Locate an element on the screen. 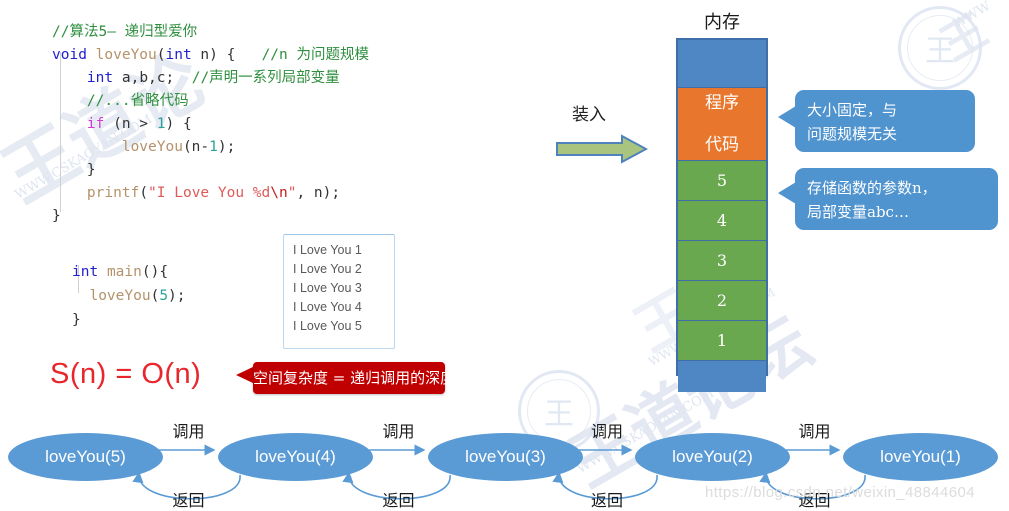  memory-cell-label: 1 is located at coordinates (722, 340).